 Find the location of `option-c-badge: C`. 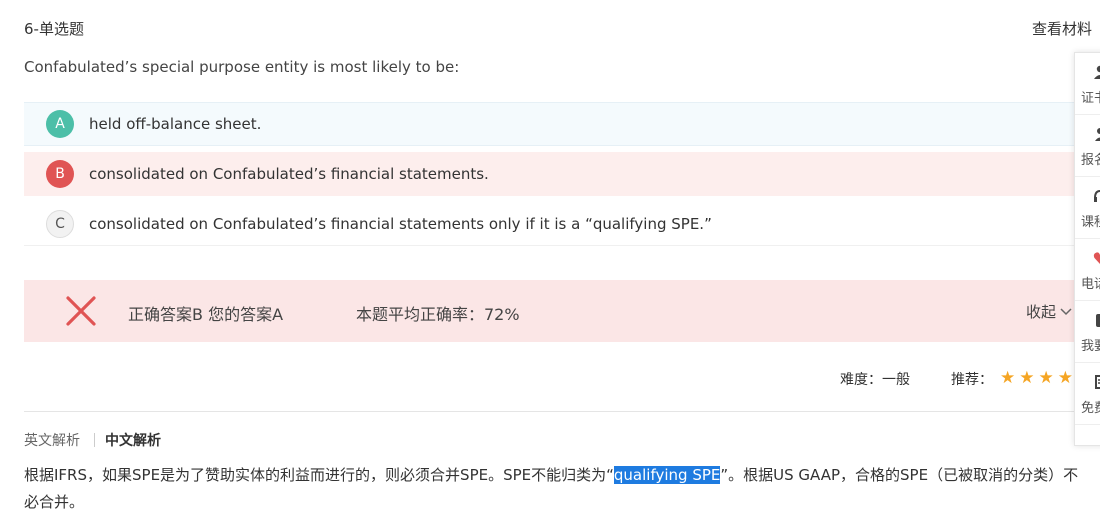

option-c-badge: C is located at coordinates (60, 223).